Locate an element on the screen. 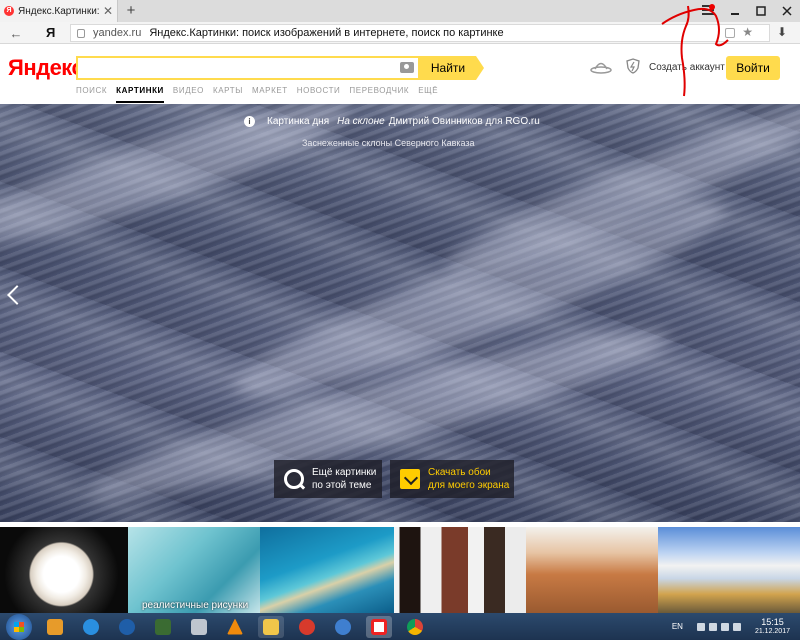 This screenshot has width=800, height=640. previous-picture-arrow-icon is located at coordinates (13, 296).